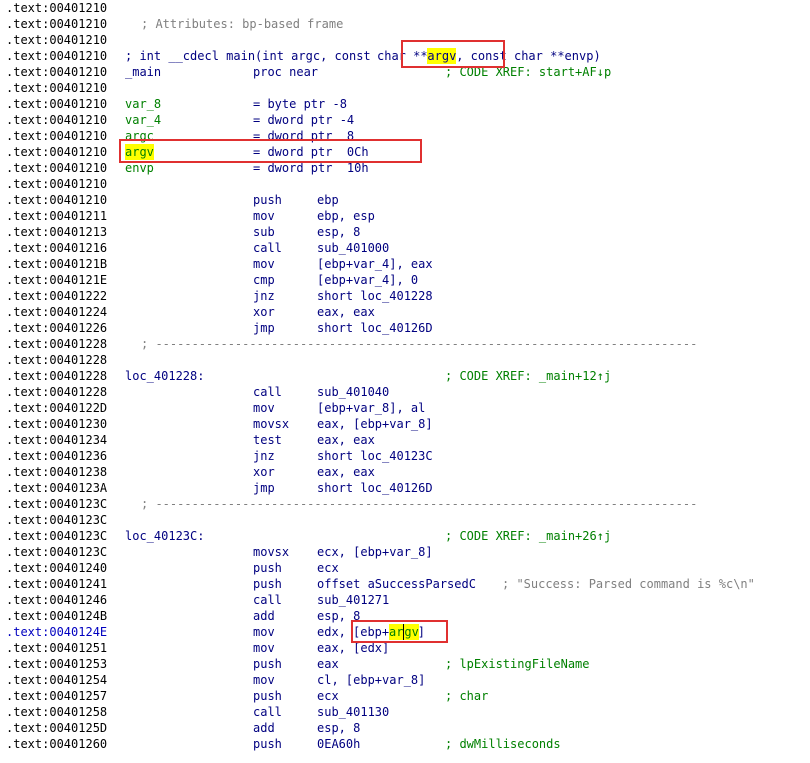  Describe the element at coordinates (405, 424) in the screenshot. I see `listing-line: .text:00401230 movsx eax, [ebp+var_8]` at that location.